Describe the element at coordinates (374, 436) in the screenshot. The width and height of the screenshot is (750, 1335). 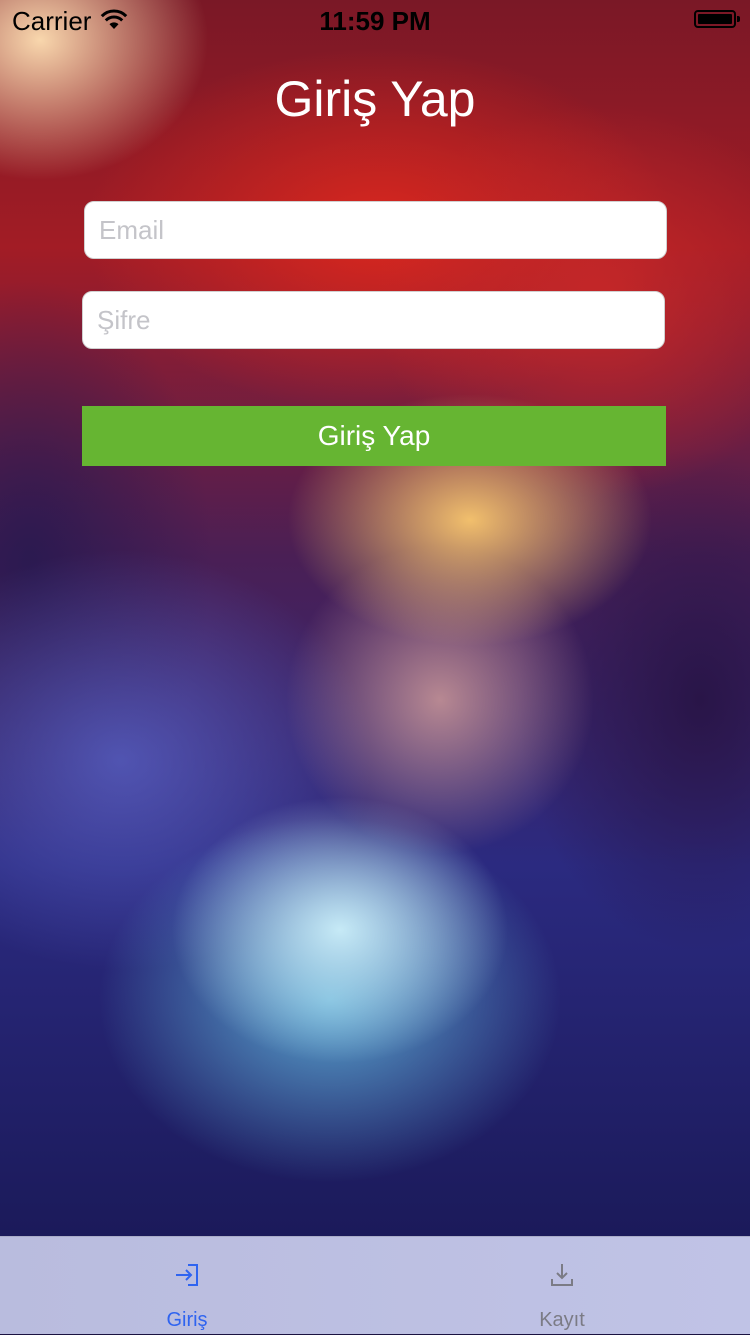
I see `login-button: Giriş Yap` at that location.